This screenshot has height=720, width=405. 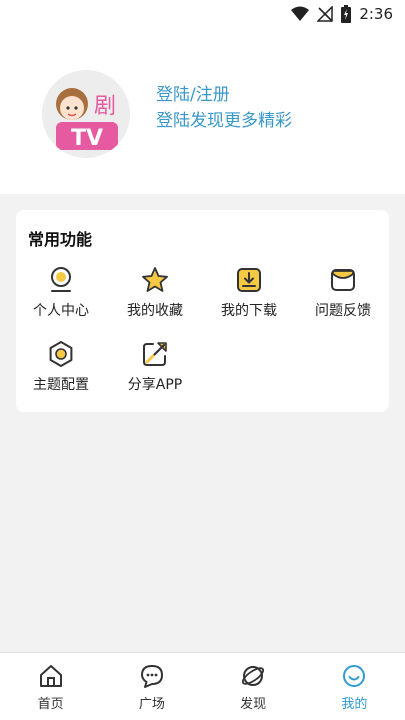 I want to click on smiley-icon, so click(x=354, y=676).